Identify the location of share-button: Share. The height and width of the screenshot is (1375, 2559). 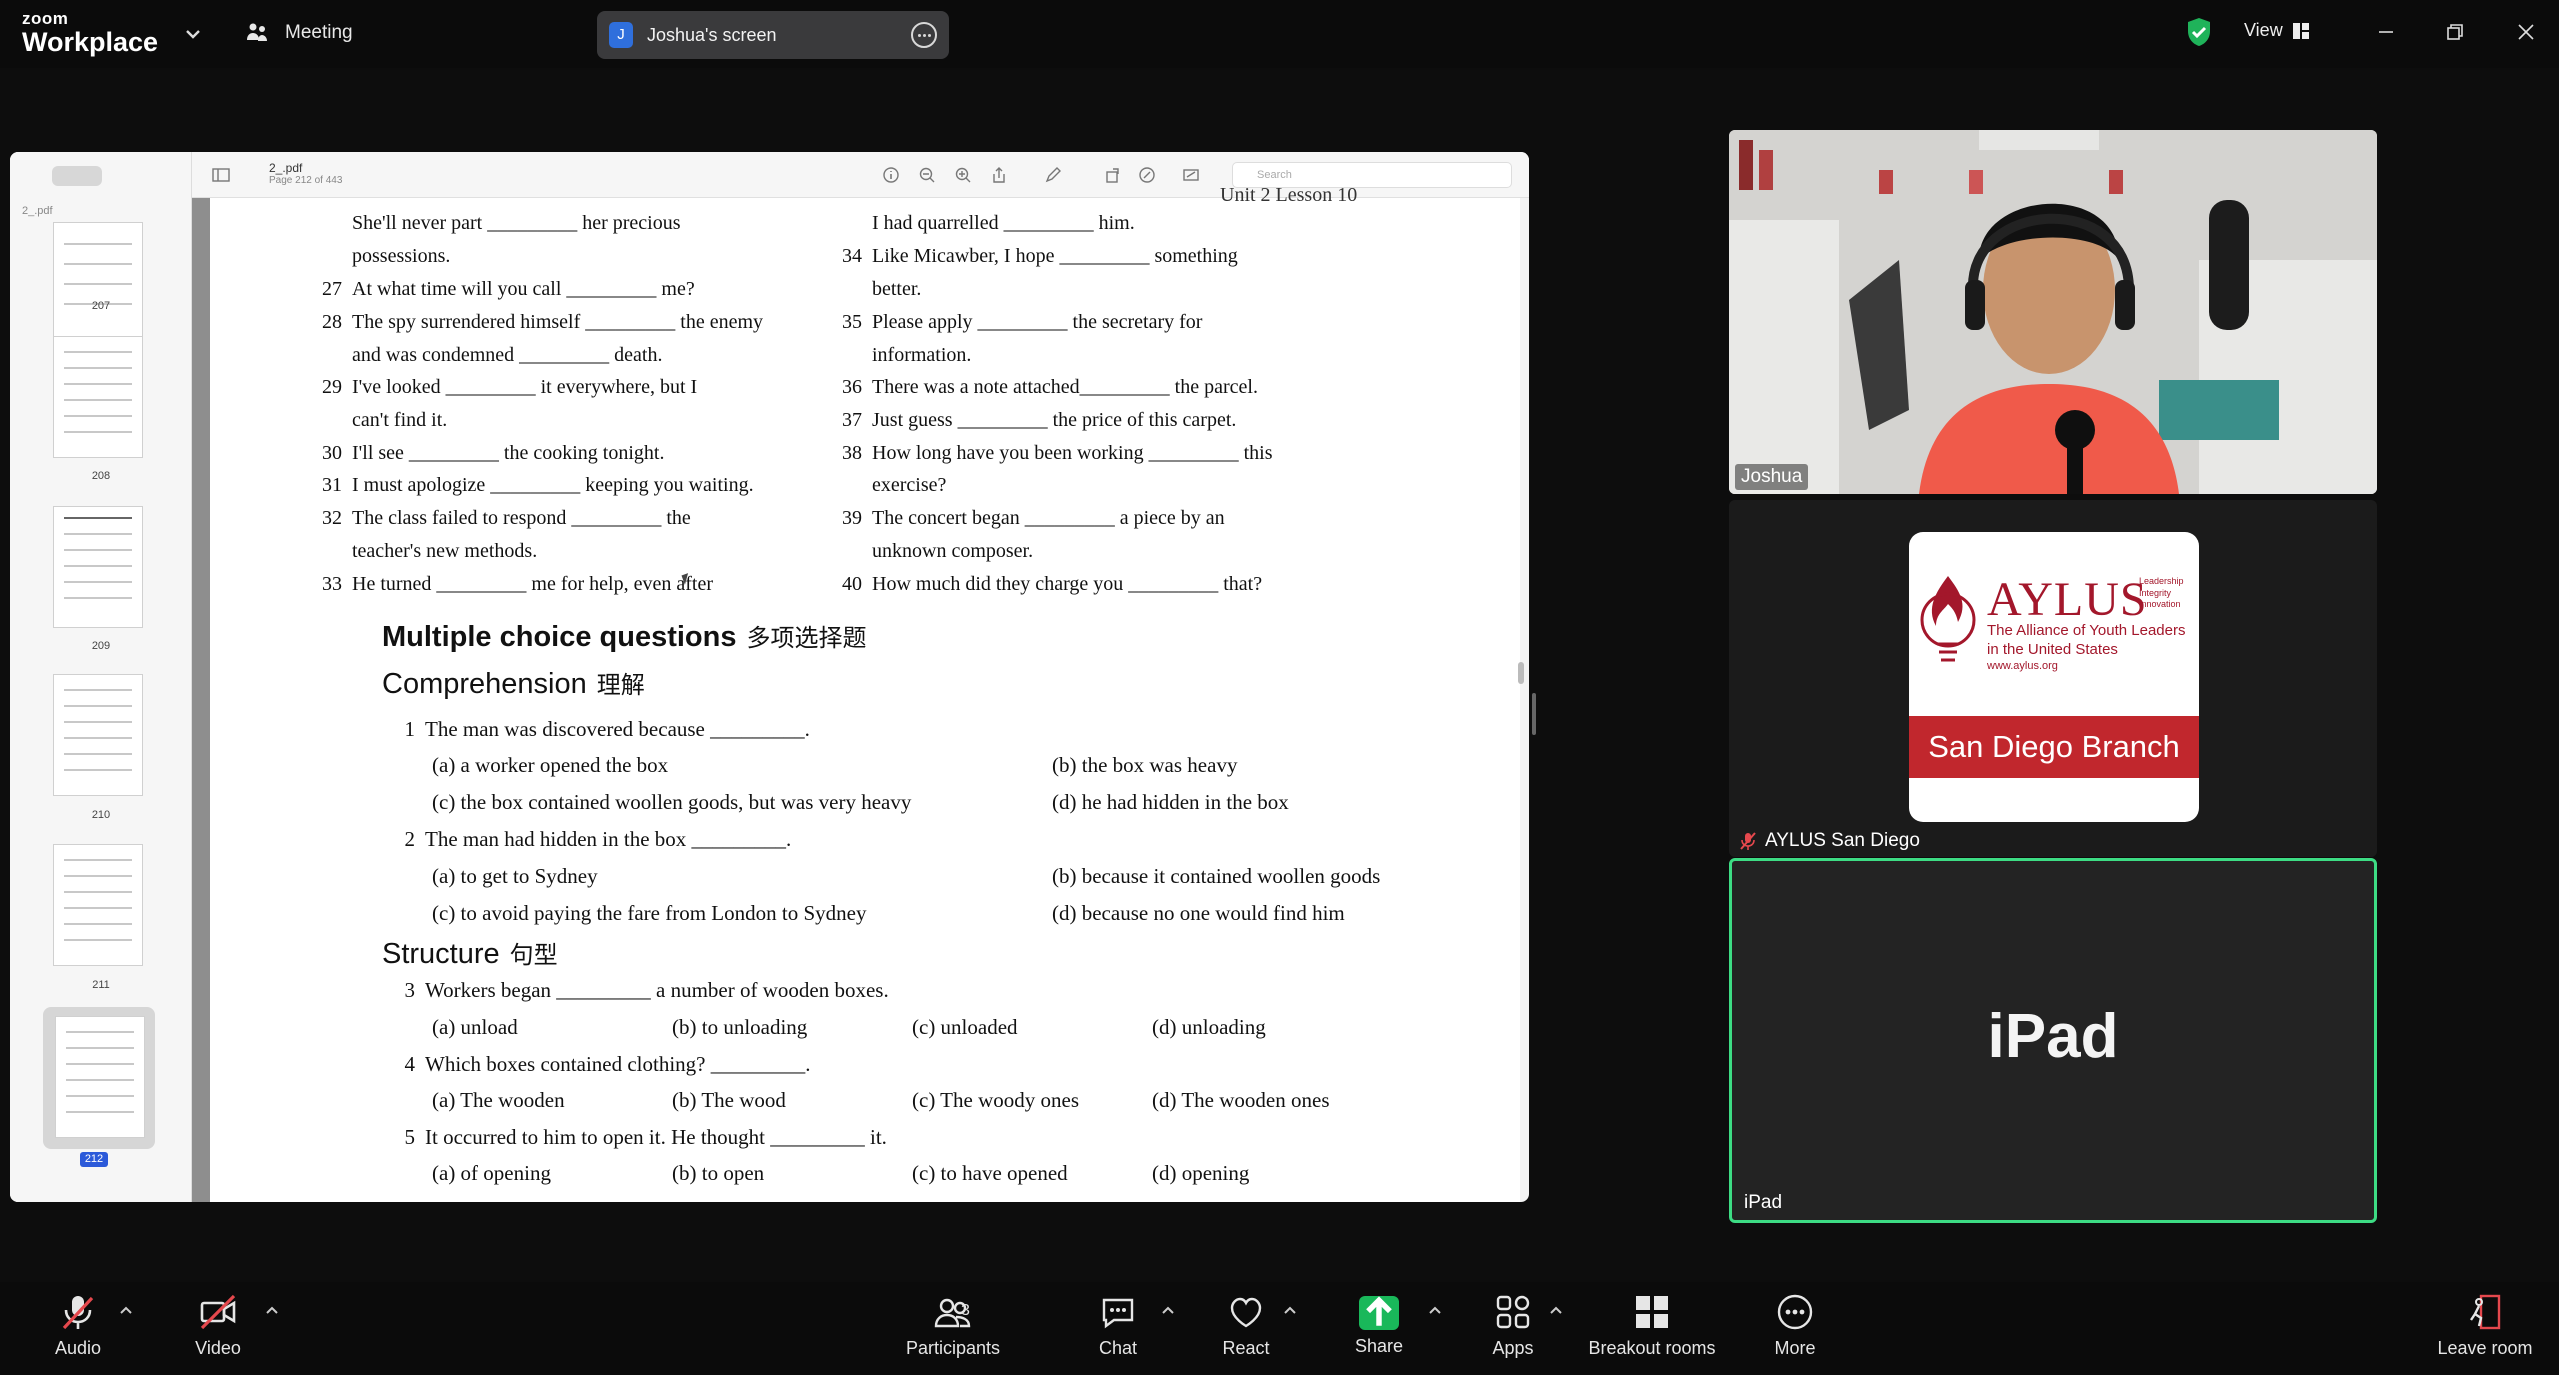
(1379, 1324).